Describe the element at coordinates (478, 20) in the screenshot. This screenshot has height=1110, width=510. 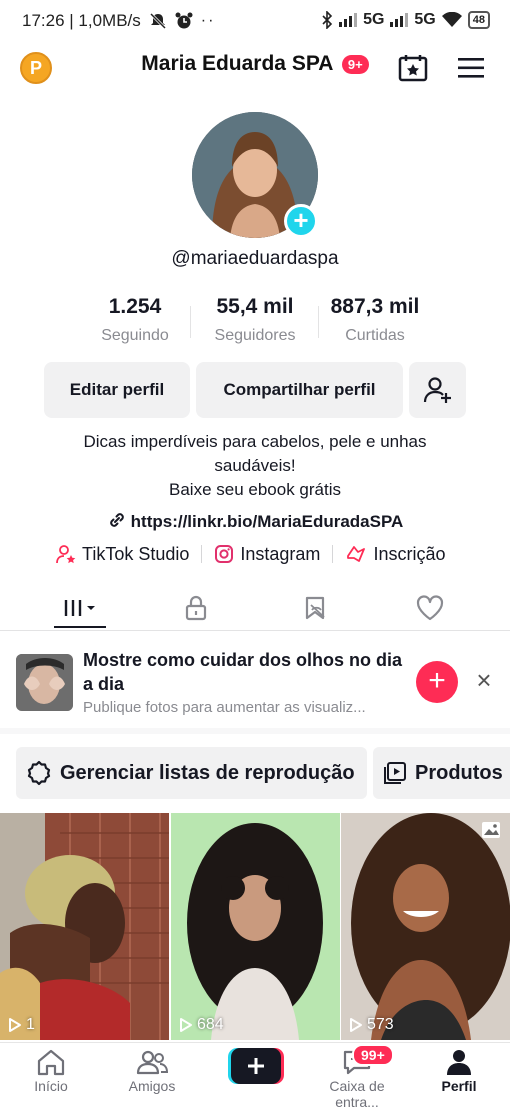
I see `battery-indicator: 48` at that location.